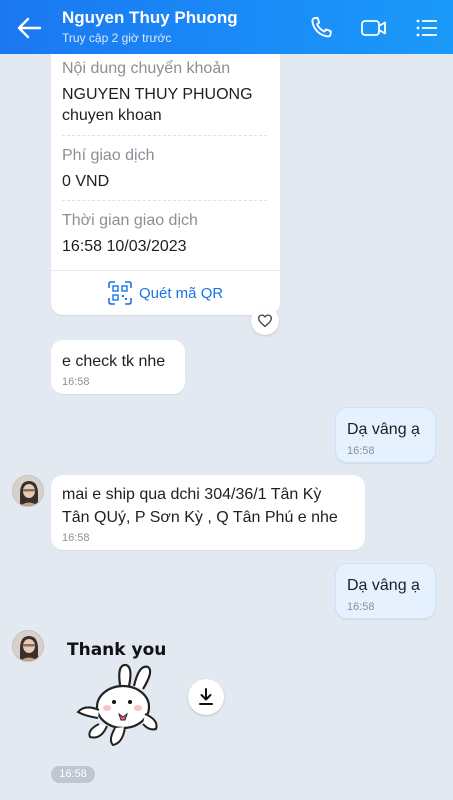  Describe the element at coordinates (73, 774) in the screenshot. I see `sticker-time: 16:58` at that location.